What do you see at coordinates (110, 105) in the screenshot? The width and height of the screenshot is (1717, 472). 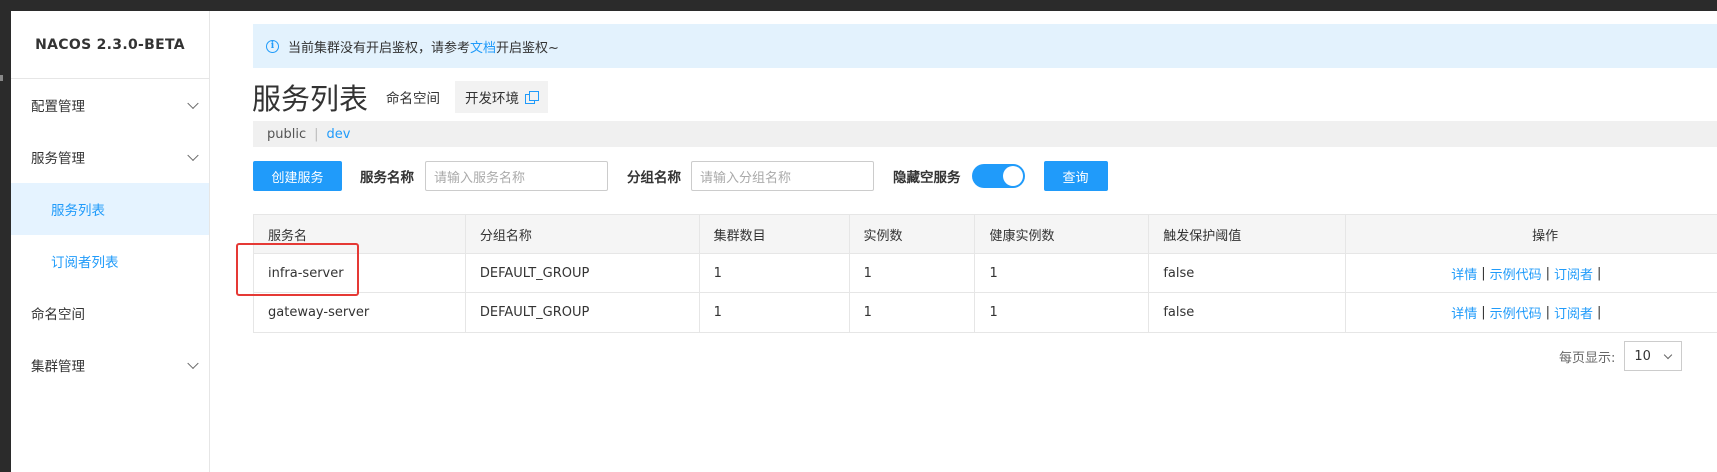 I see `sidebar-item-config-management: 配置管理` at bounding box center [110, 105].